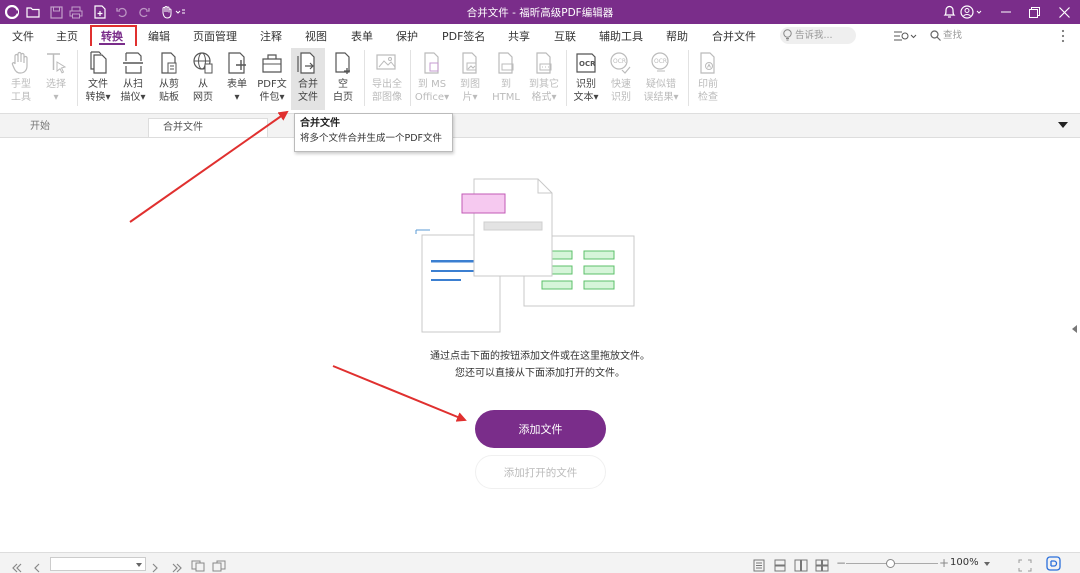 The image size is (1080, 573). Describe the element at coordinates (272, 63) in the screenshot. I see `portfolio-icon` at that location.